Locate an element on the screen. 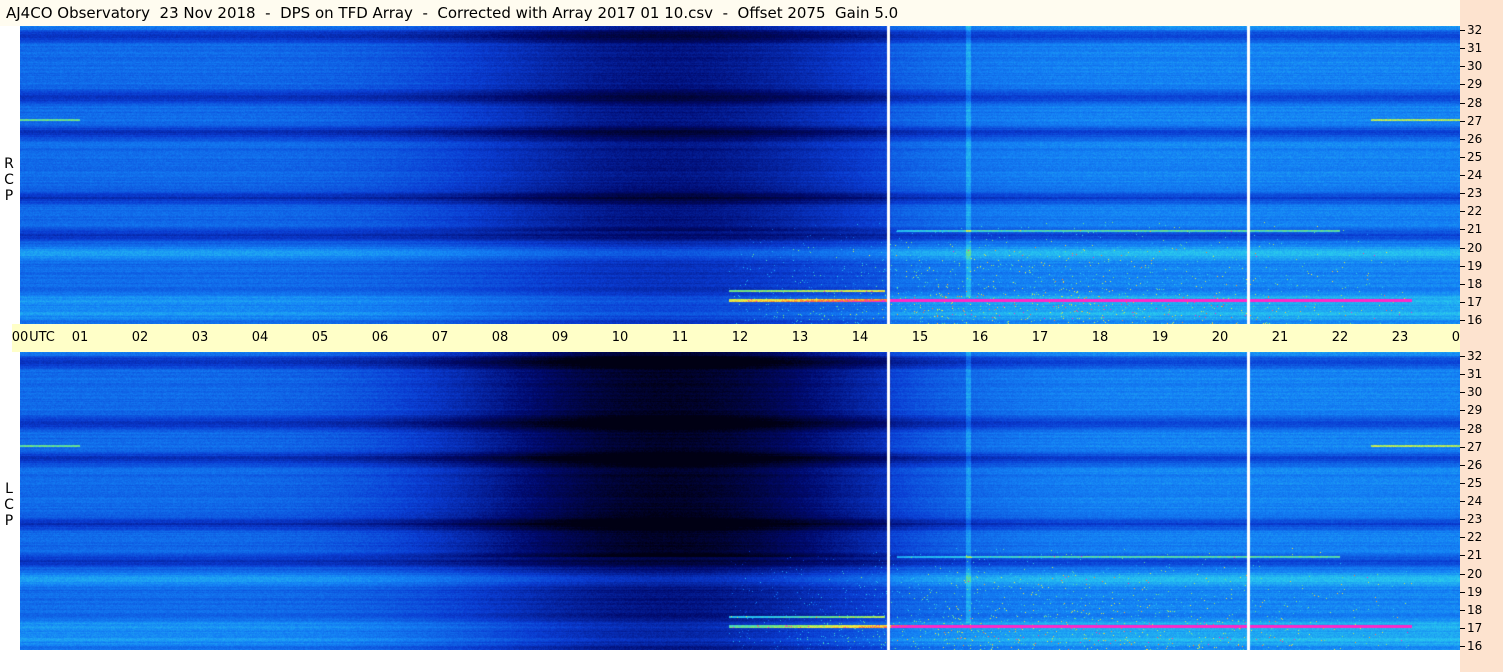  time-tick-label: 03 is located at coordinates (200, 337).